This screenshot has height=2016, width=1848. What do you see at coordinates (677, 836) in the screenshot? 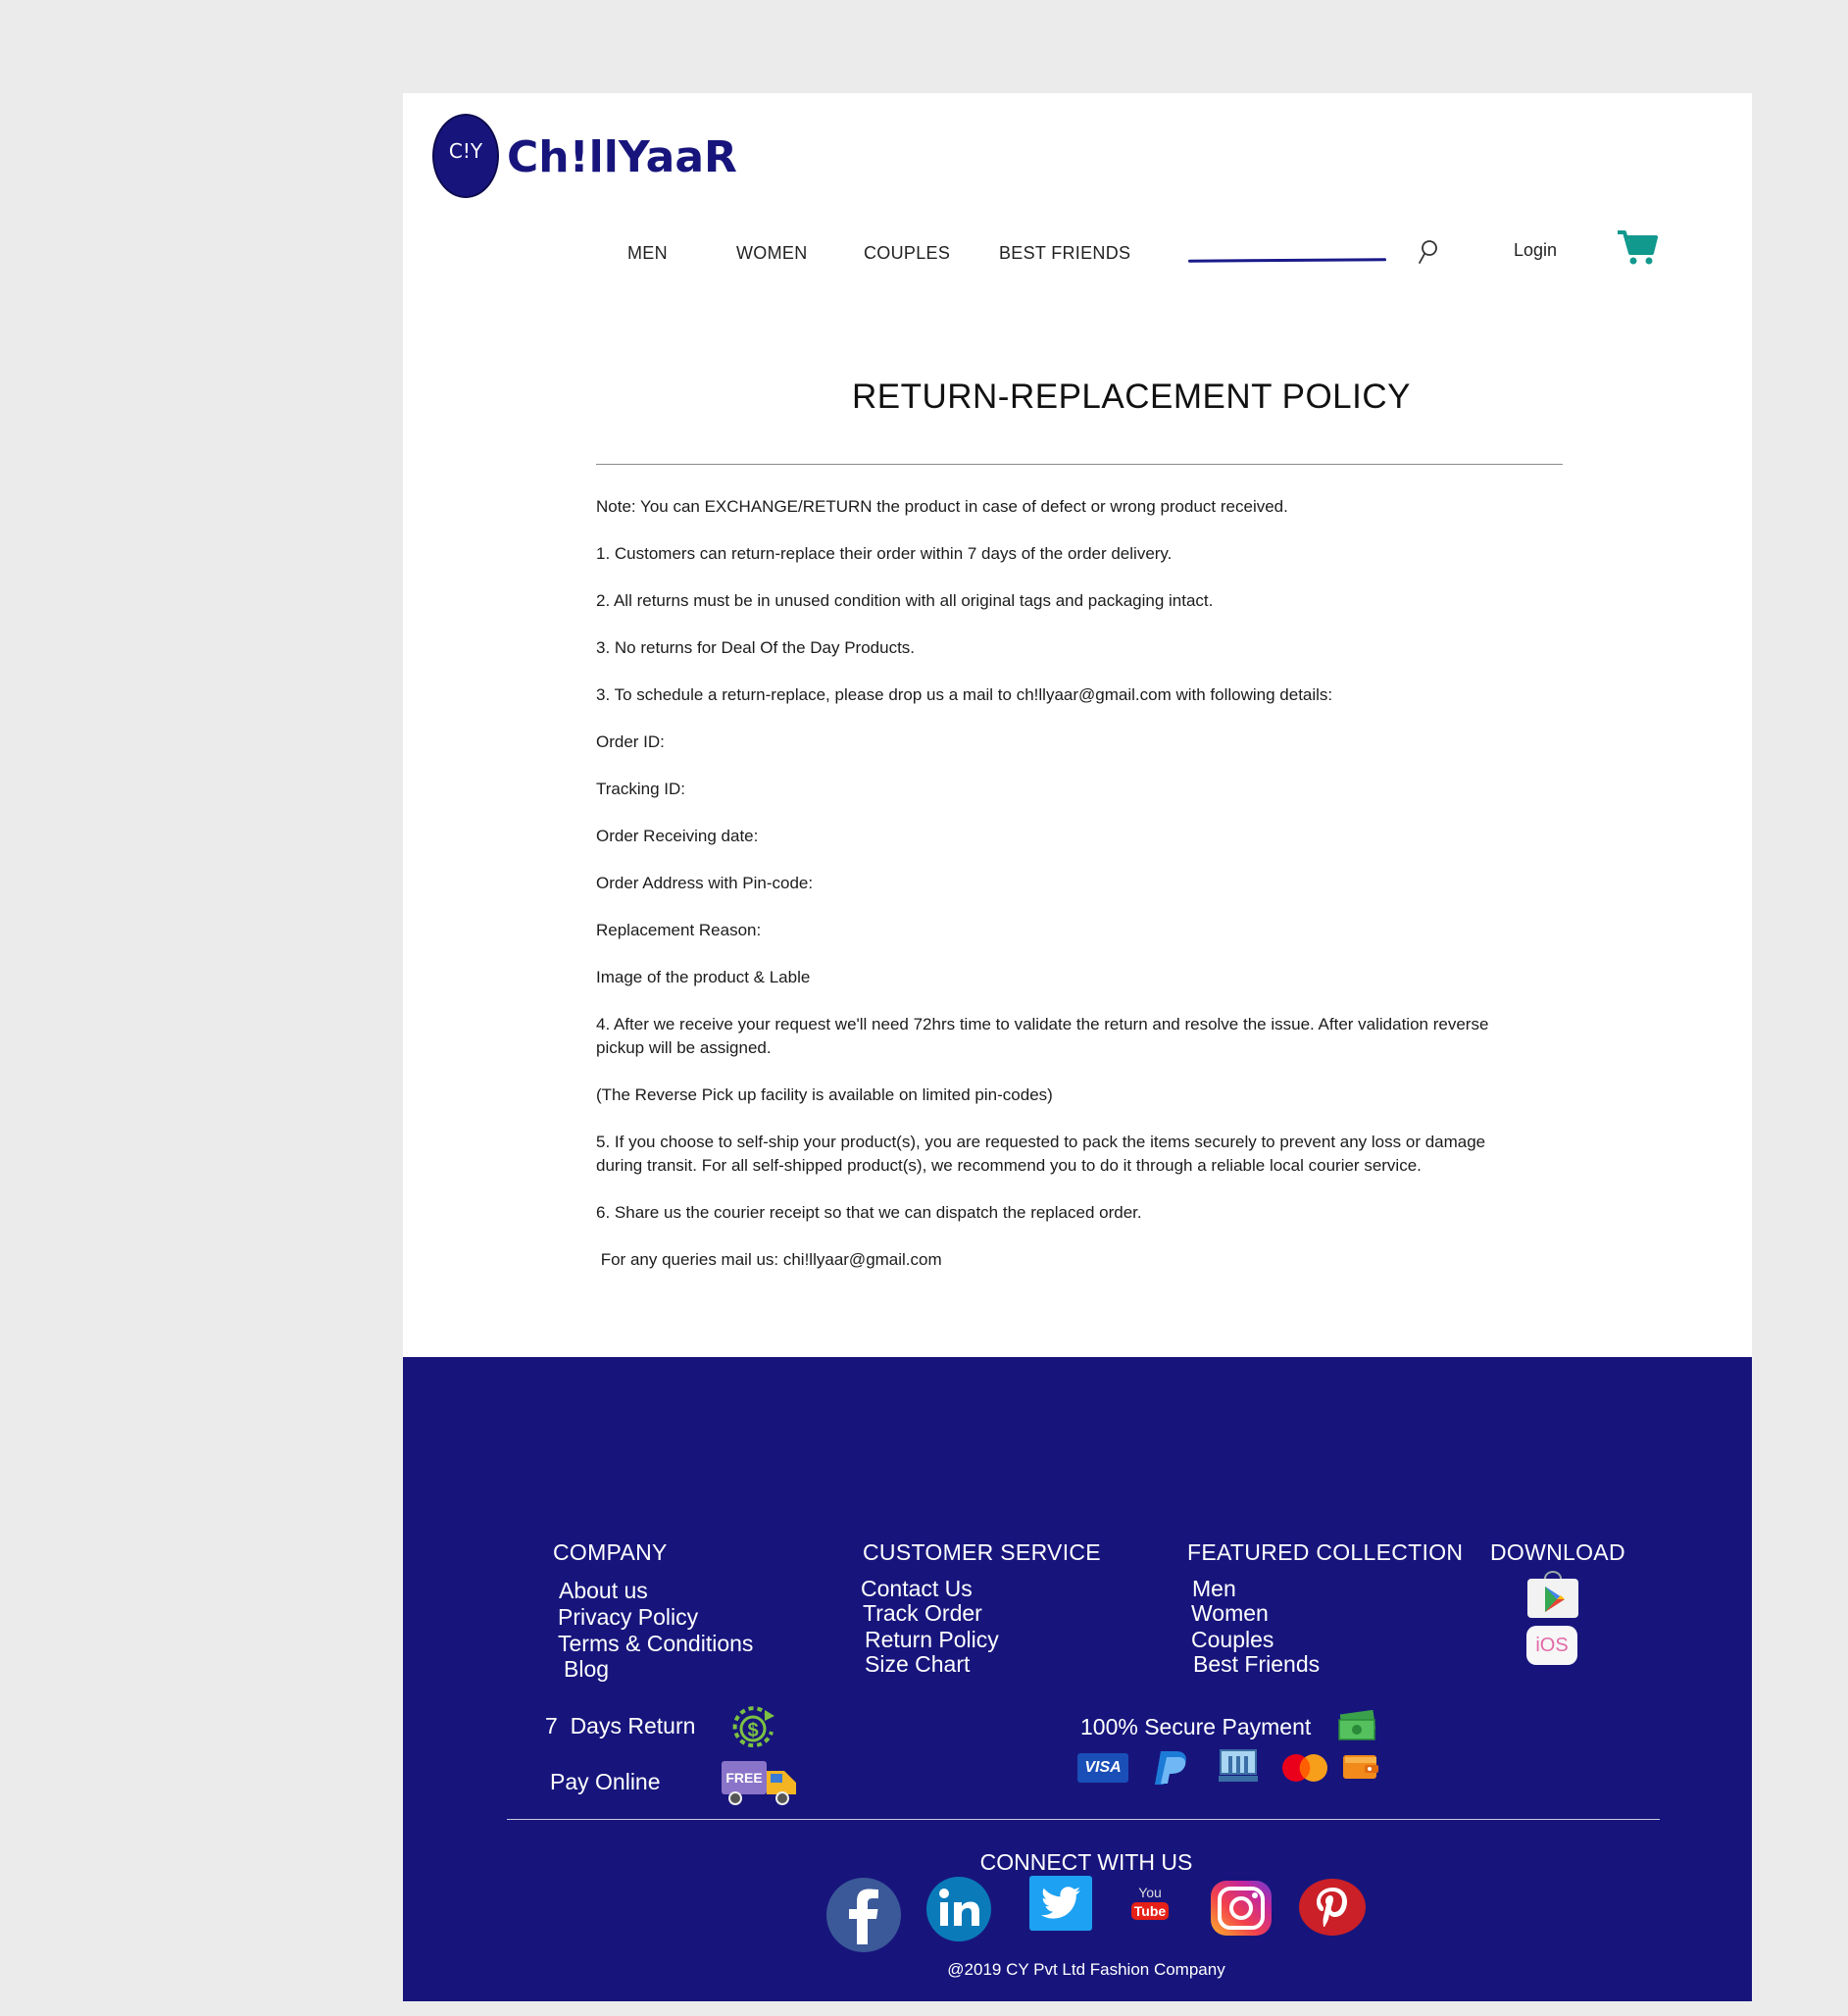
I see `policy-paragraph: Order Receiving date:` at bounding box center [677, 836].